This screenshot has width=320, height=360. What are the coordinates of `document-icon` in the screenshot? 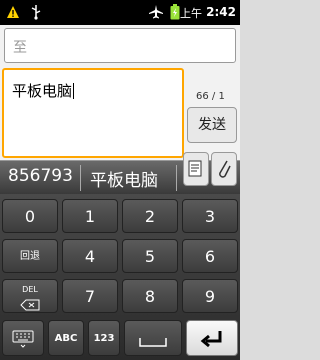 It's located at (195, 168).